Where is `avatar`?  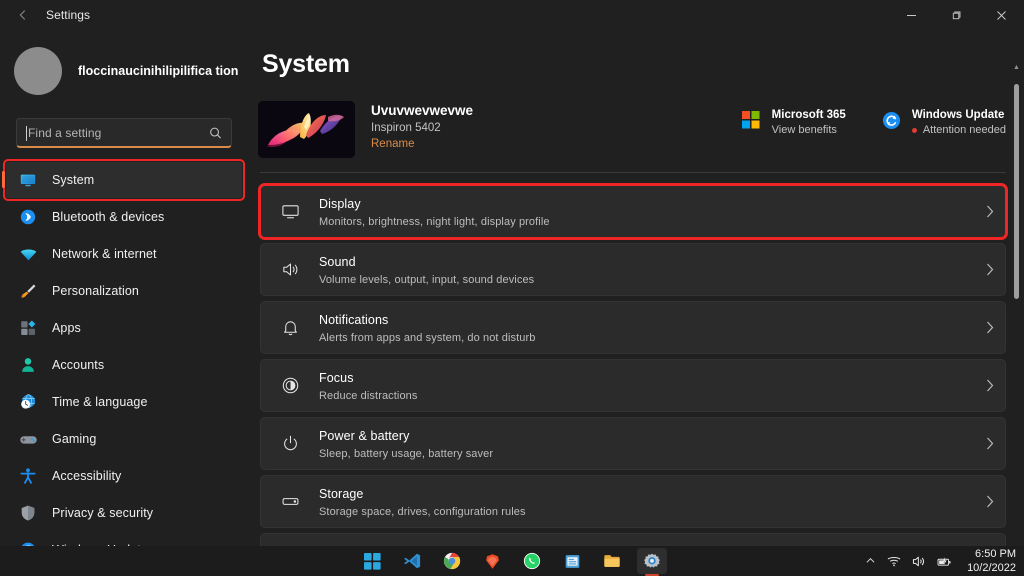 avatar is located at coordinates (38, 71).